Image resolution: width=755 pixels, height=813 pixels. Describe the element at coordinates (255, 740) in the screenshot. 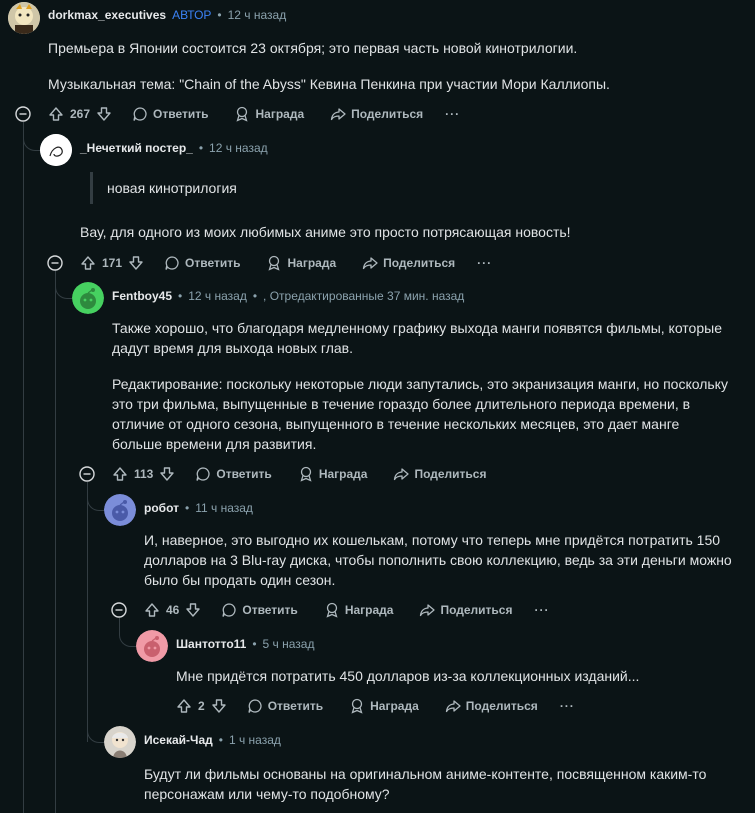

I see `timestamp: 1 ч назад` at that location.